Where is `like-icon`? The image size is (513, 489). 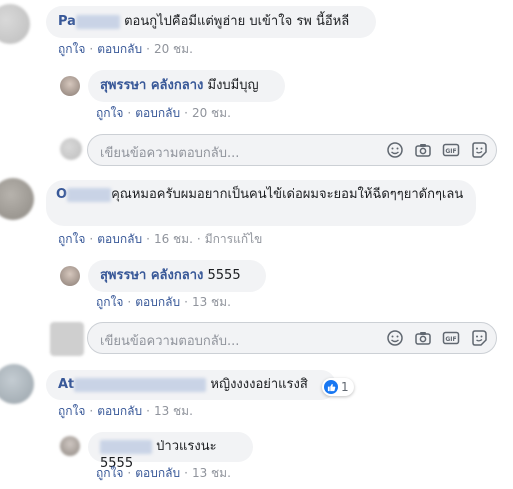 like-icon is located at coordinates (331, 387).